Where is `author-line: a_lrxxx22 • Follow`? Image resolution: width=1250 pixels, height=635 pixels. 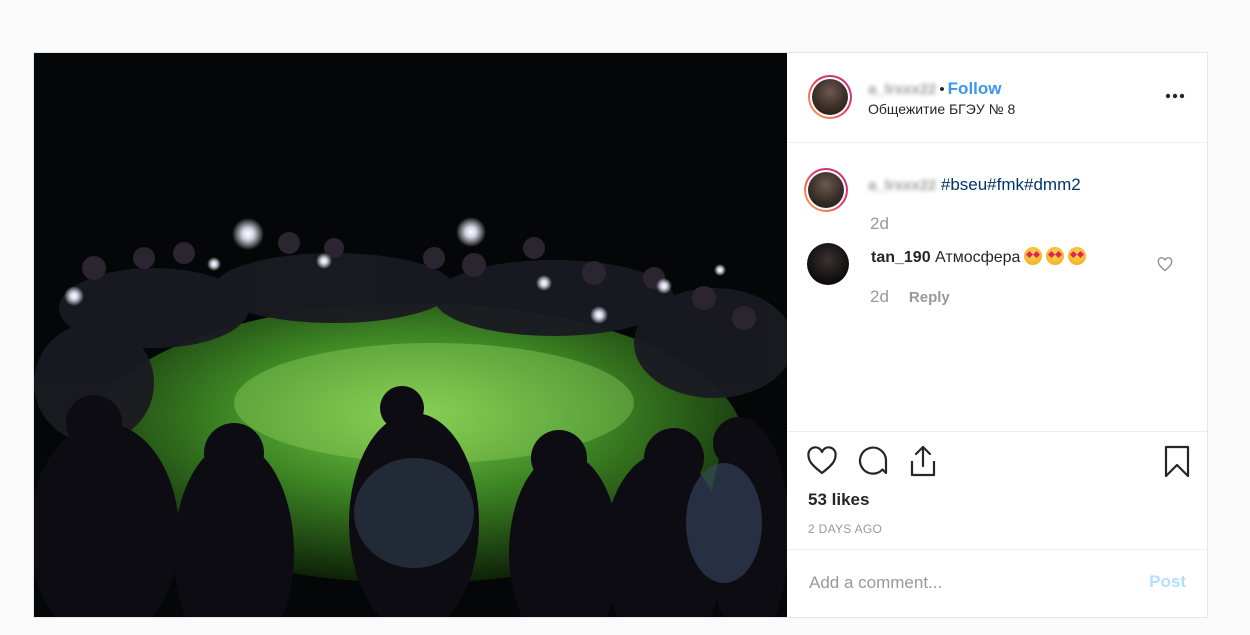
author-line: a_lrxxx22 • Follow is located at coordinates (935, 89).